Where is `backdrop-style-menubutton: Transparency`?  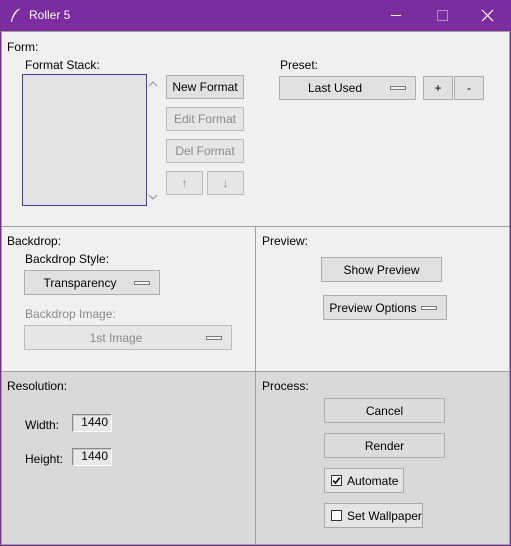
backdrop-style-menubutton: Transparency is located at coordinates (92, 282).